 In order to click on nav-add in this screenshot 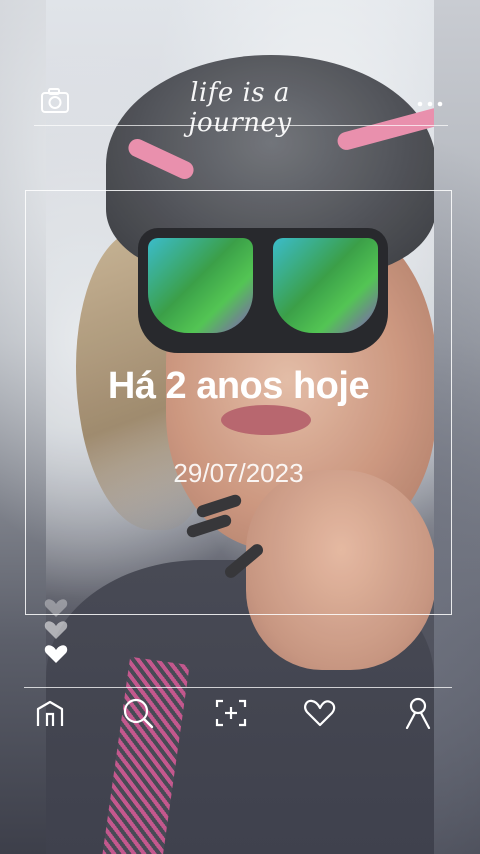, I will do `click(231, 715)`.